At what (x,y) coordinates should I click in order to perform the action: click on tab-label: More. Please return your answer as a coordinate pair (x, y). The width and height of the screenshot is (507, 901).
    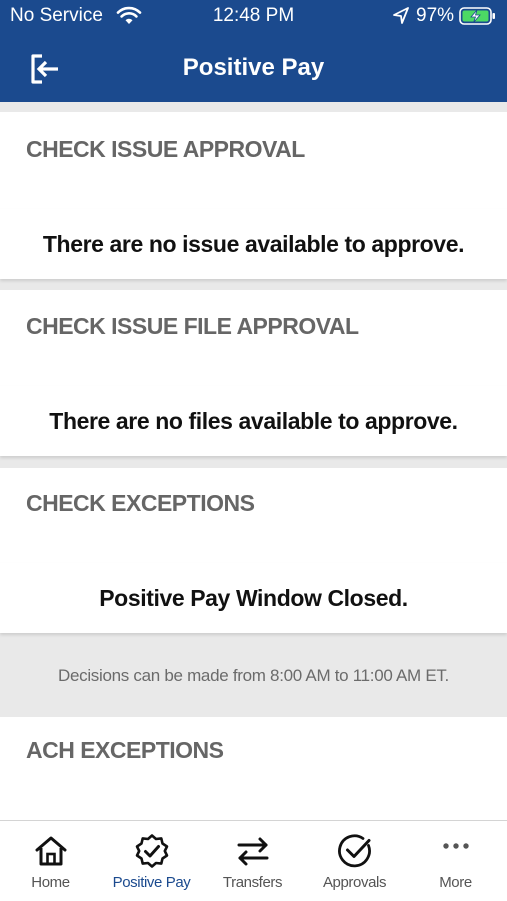
    Looking at the image, I should click on (455, 882).